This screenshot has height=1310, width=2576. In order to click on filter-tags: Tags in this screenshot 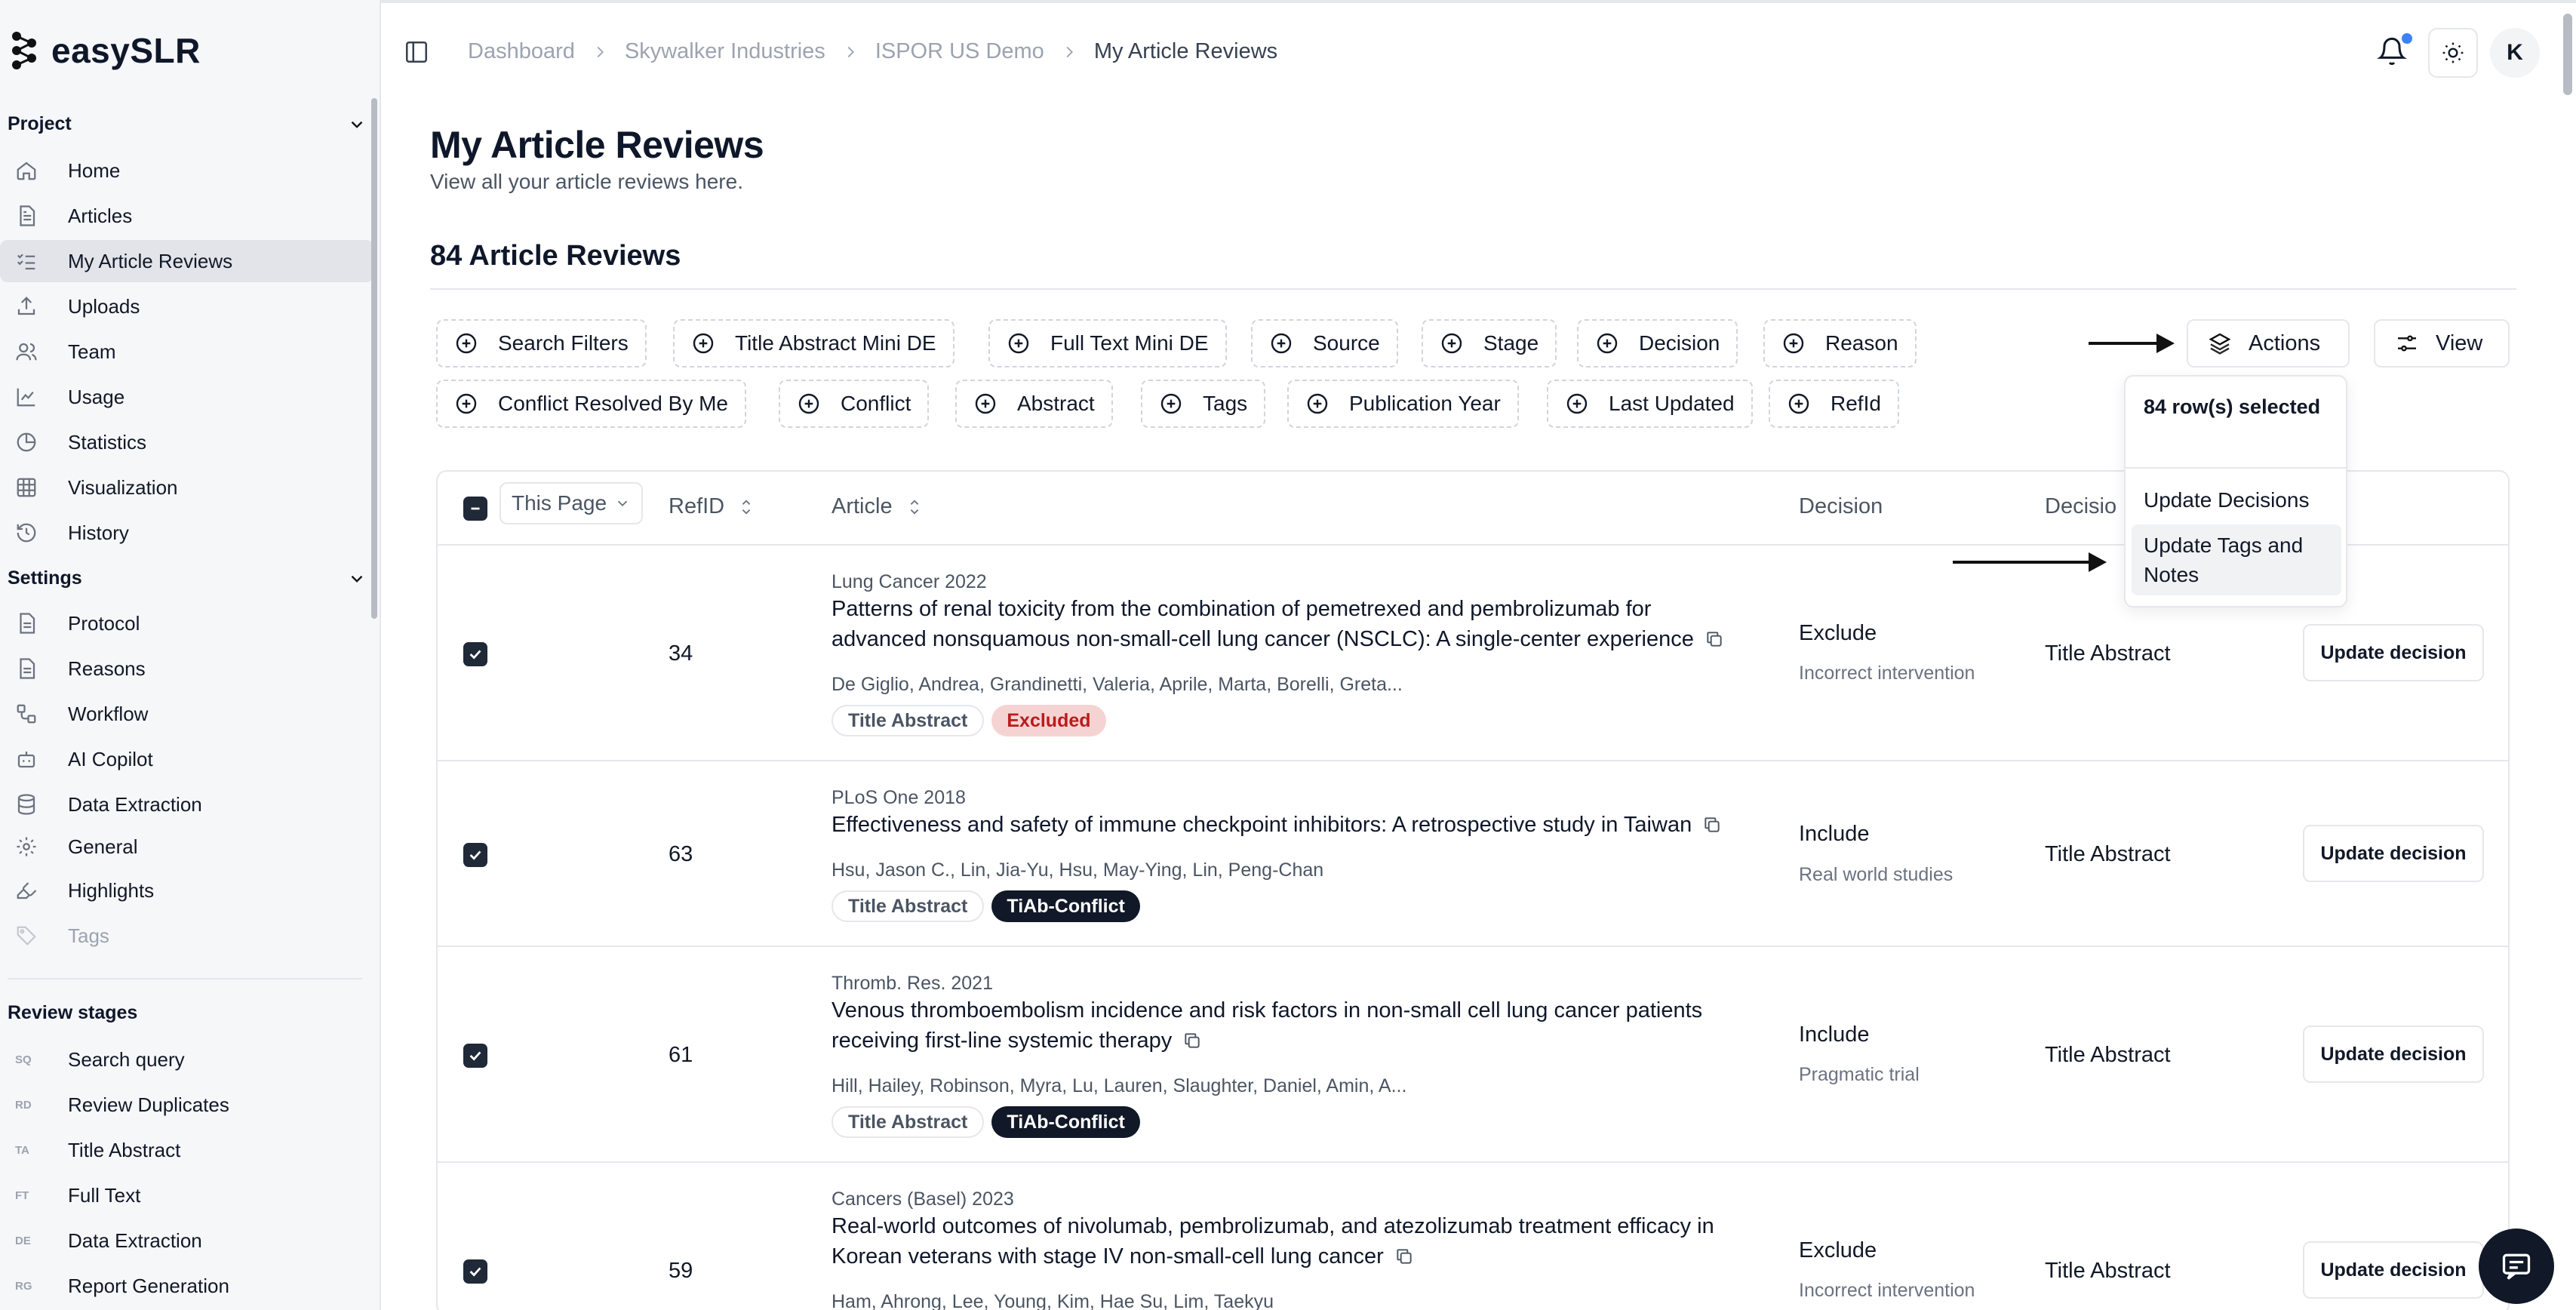, I will do `click(1203, 404)`.